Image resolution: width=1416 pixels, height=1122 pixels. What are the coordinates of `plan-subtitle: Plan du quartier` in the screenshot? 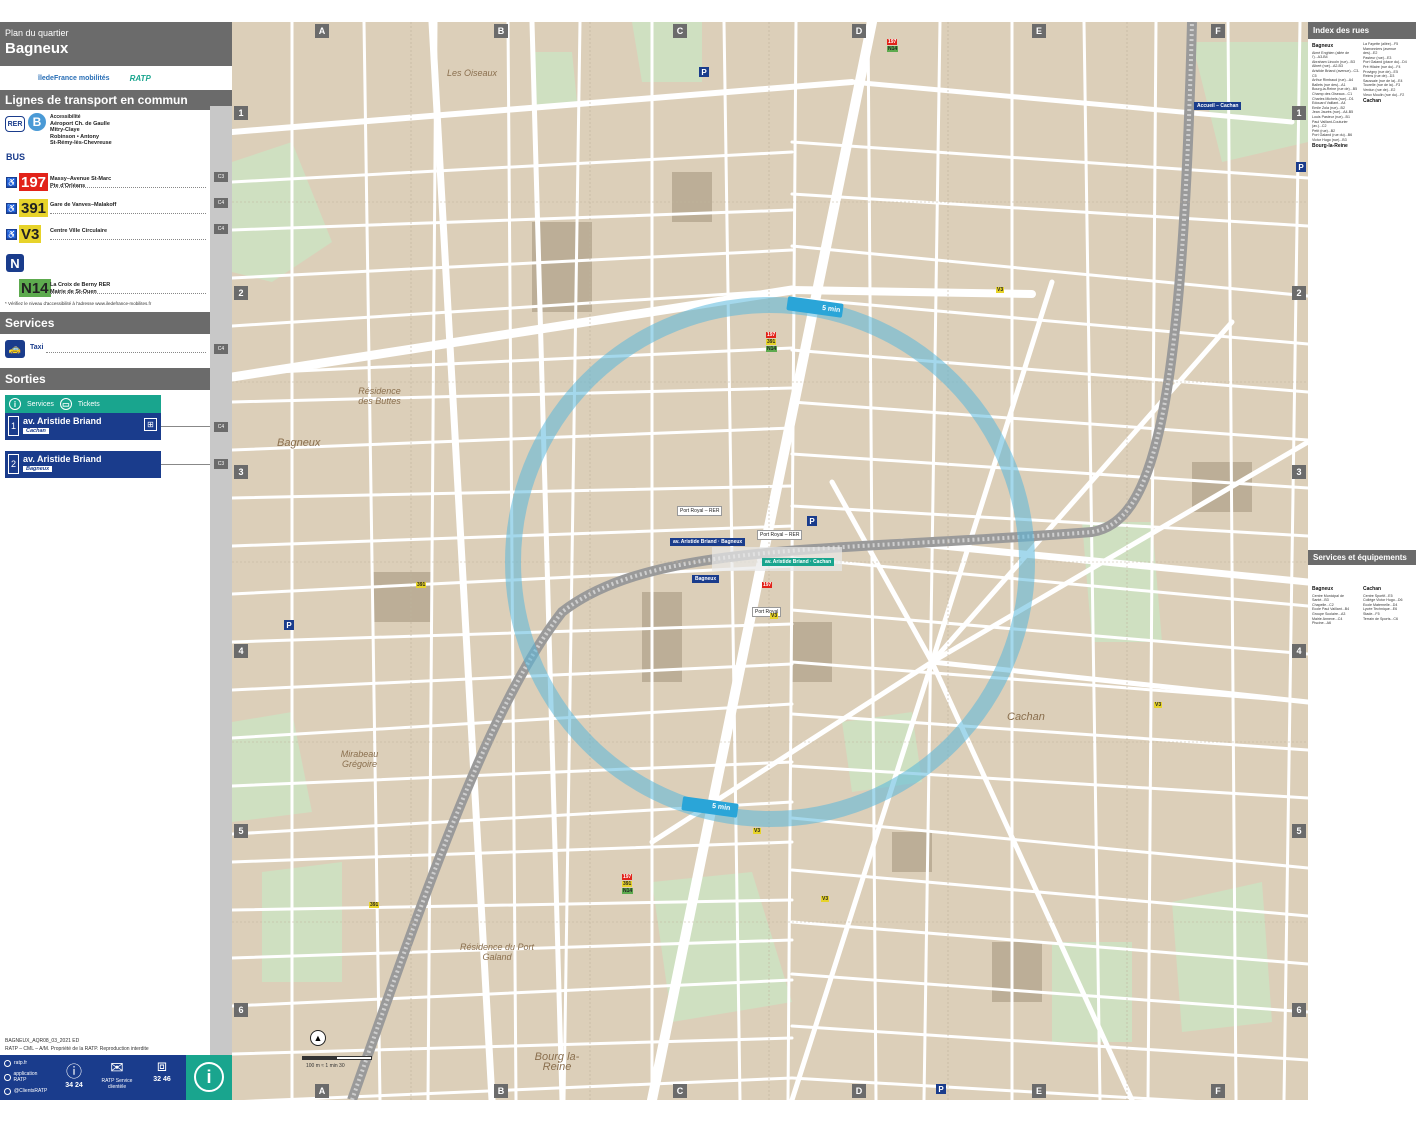 It's located at (37, 33).